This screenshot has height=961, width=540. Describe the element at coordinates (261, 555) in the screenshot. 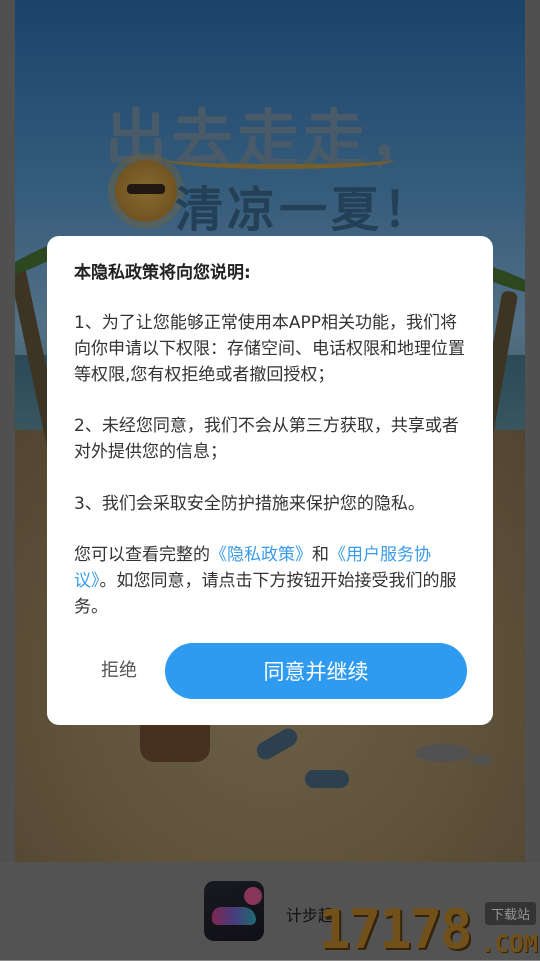

I see `privacy-policy-link: 《隐私政策》` at that location.